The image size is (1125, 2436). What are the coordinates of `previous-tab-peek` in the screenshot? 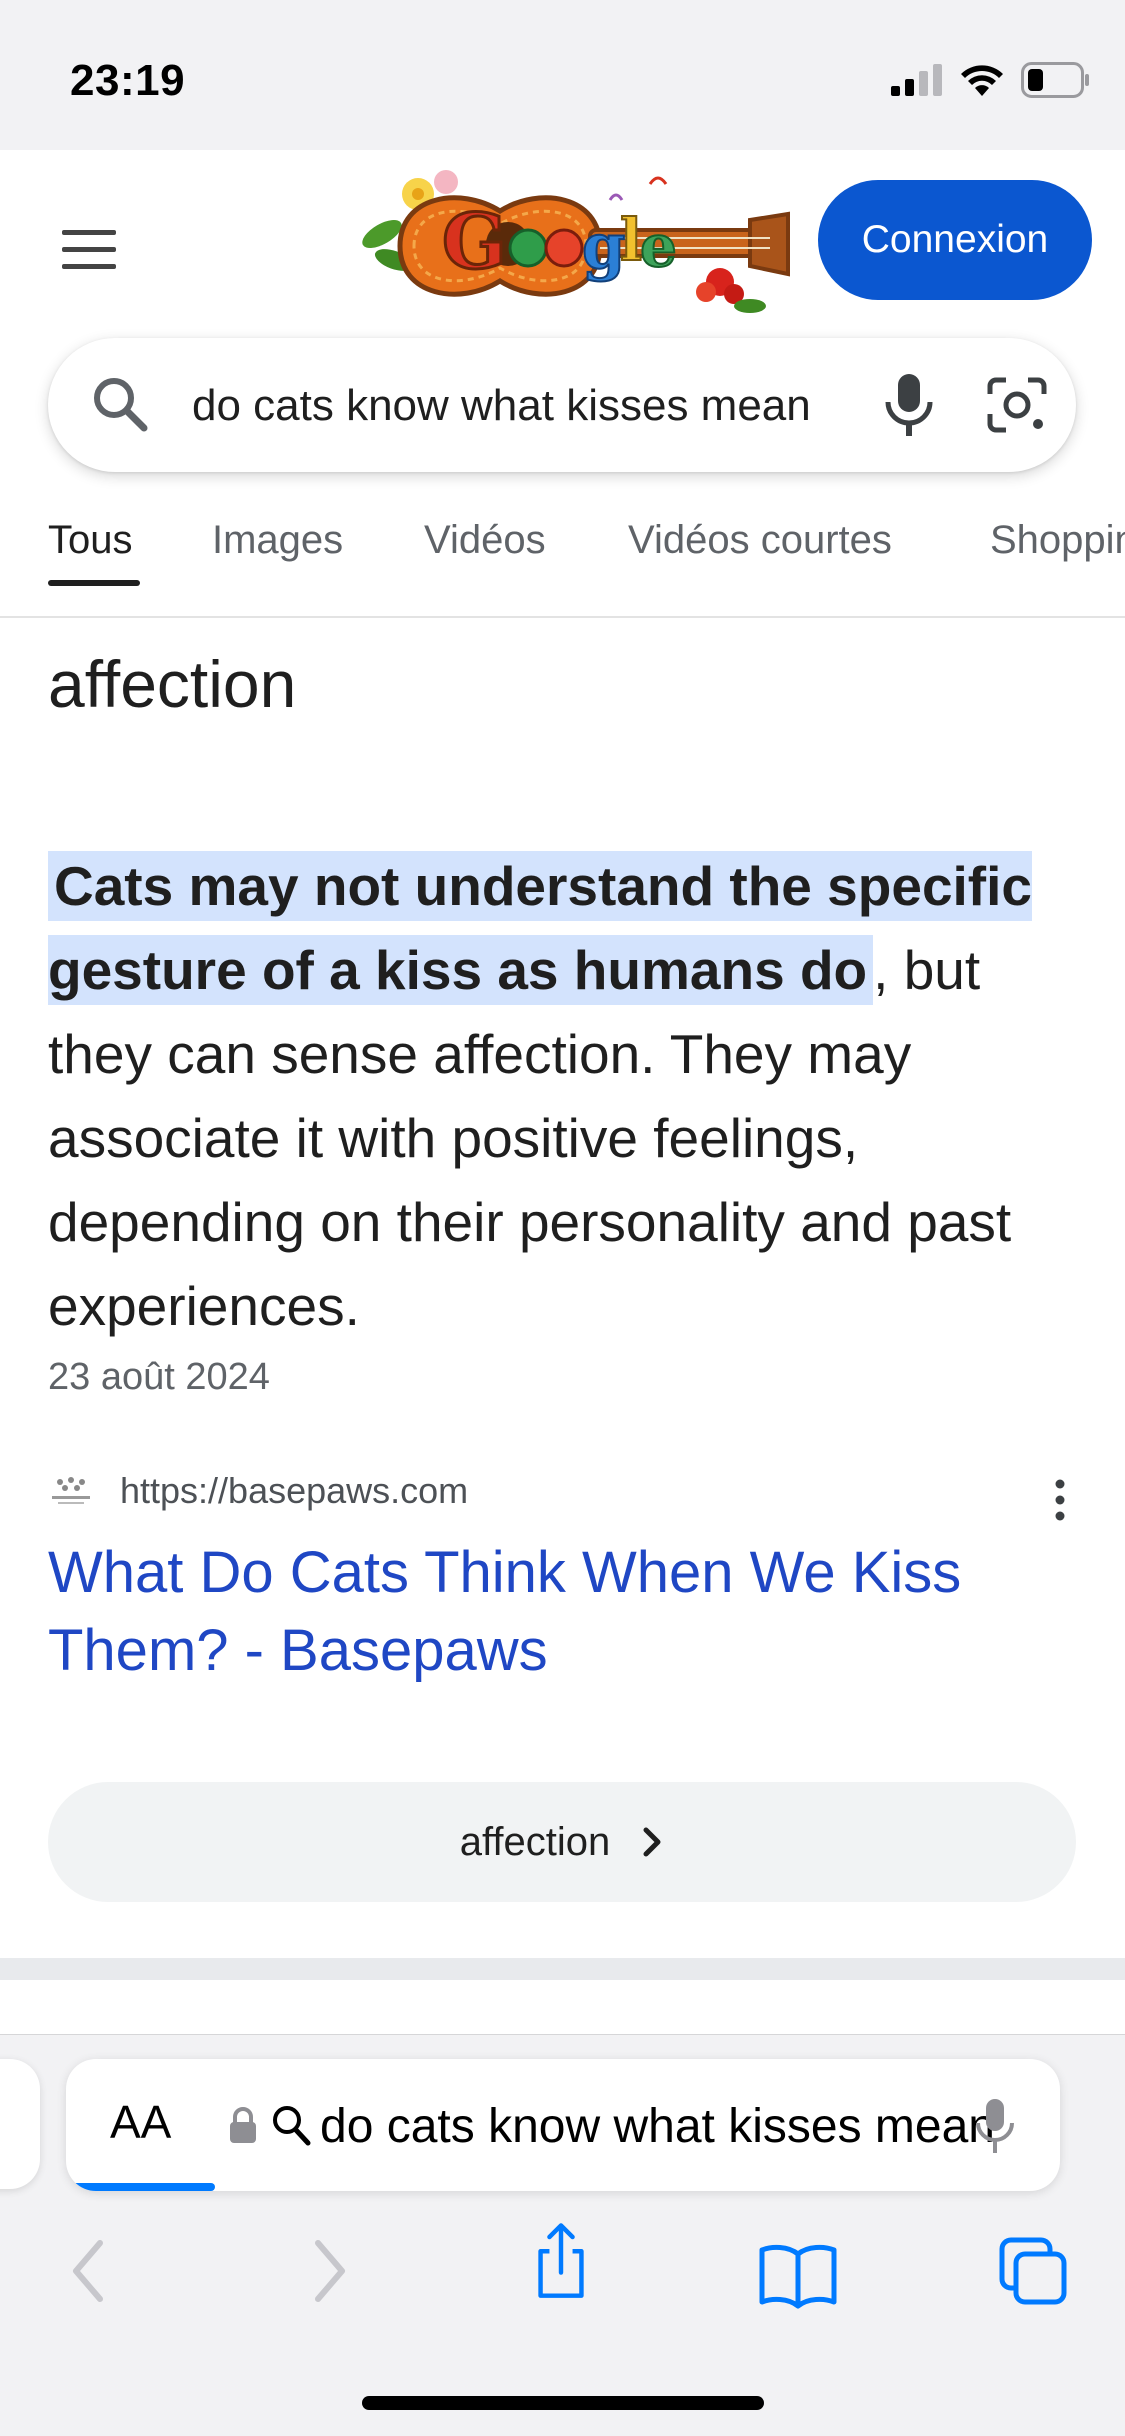 It's located at (20, 2124).